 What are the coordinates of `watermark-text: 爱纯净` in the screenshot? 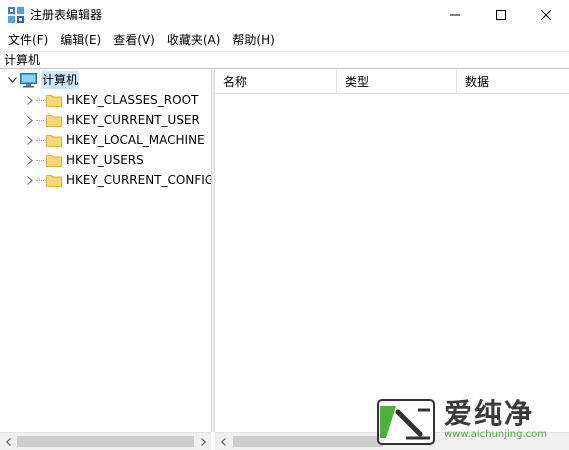 It's located at (489, 413).